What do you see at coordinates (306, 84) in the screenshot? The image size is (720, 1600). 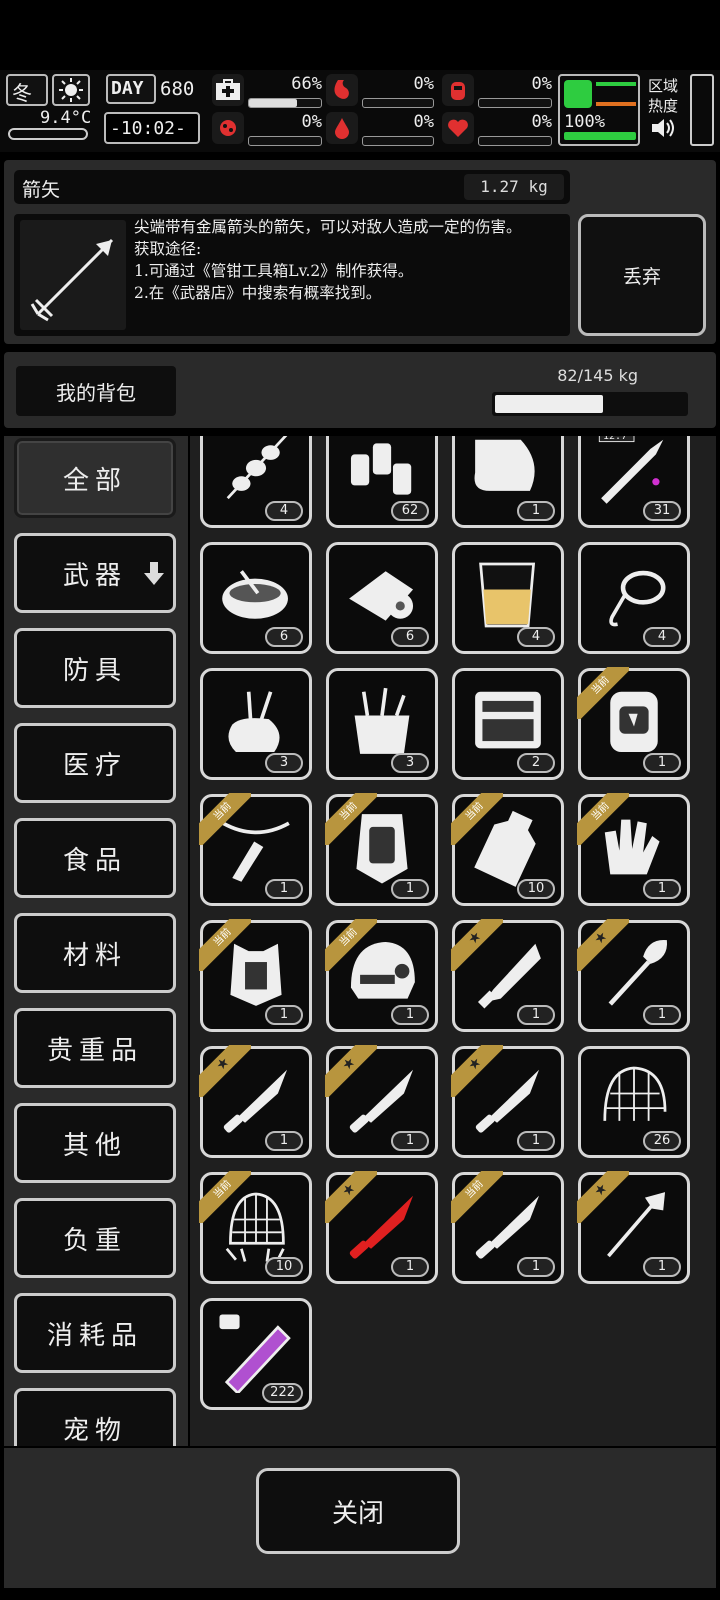 I see `health-pct: 66%` at bounding box center [306, 84].